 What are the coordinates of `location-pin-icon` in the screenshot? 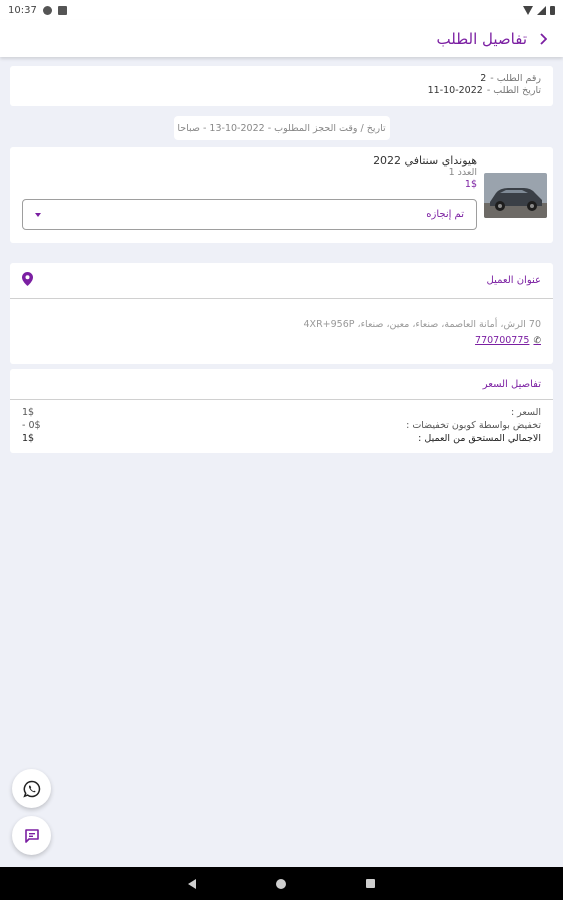 It's located at (27, 280).